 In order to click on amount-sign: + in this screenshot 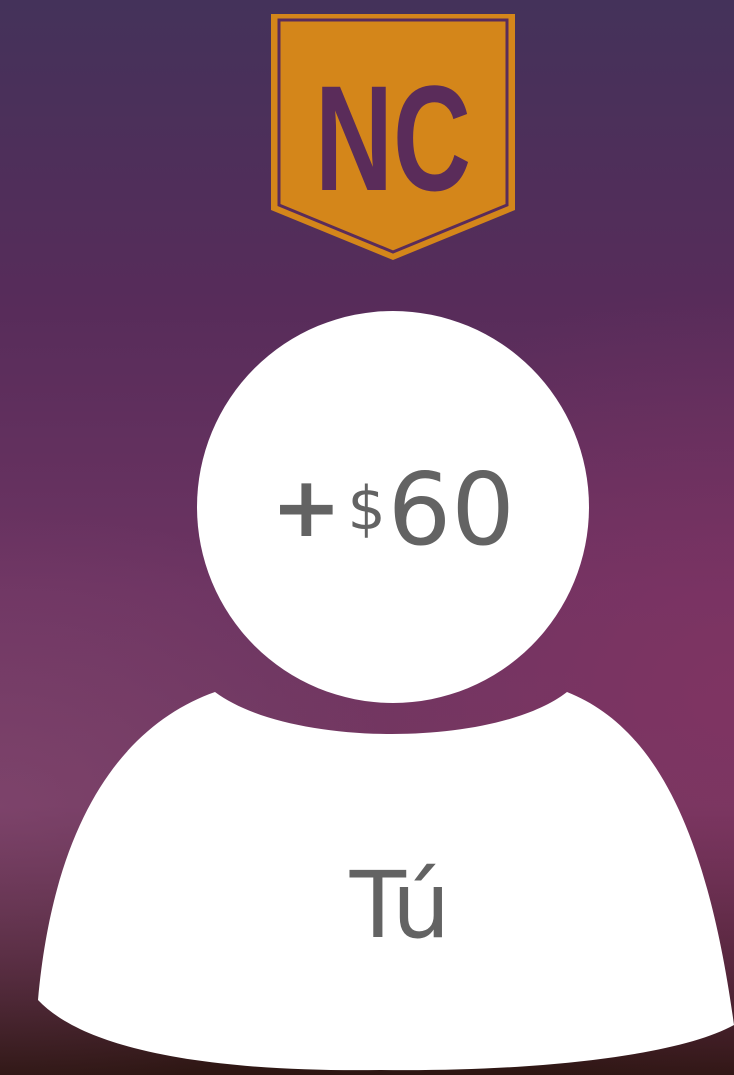, I will do `click(306, 507)`.